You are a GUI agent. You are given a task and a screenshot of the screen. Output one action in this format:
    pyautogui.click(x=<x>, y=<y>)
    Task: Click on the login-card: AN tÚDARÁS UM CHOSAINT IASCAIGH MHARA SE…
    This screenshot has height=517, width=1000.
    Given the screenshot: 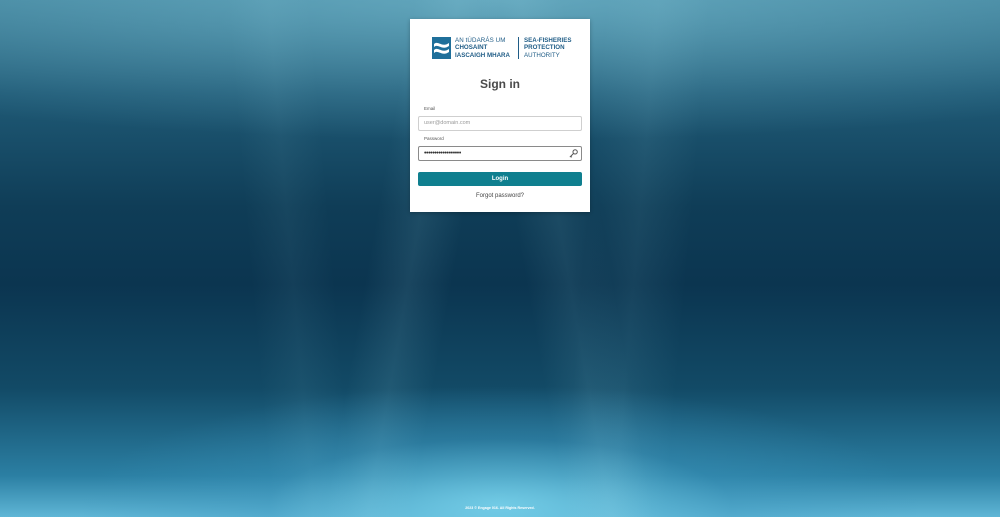 What is the action you would take?
    pyautogui.click(x=500, y=115)
    